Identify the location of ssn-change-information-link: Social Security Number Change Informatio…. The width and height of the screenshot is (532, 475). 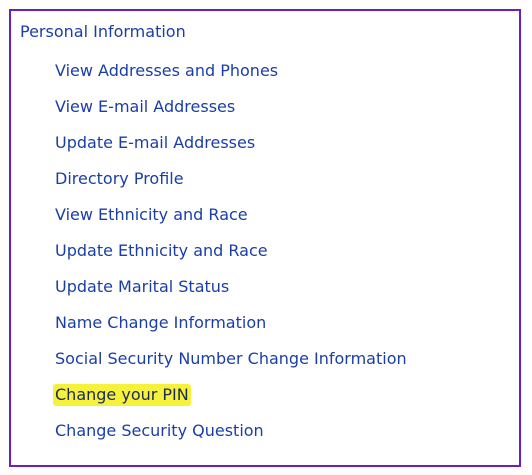
(231, 359).